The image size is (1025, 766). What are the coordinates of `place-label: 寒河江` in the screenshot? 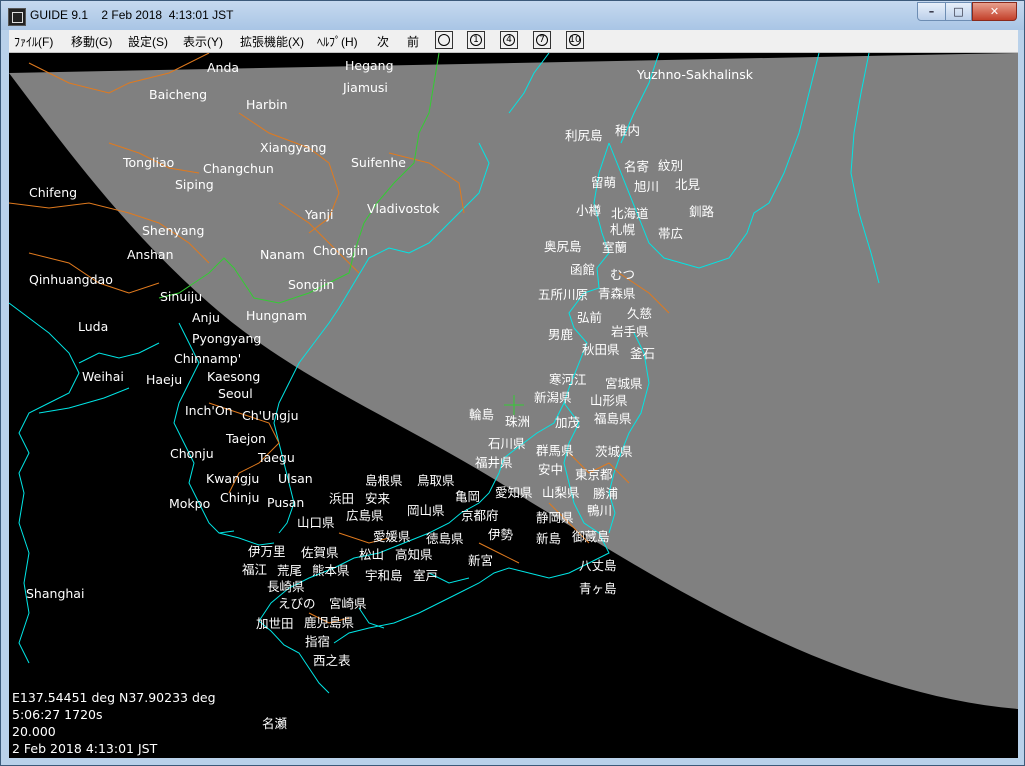 It's located at (568, 379).